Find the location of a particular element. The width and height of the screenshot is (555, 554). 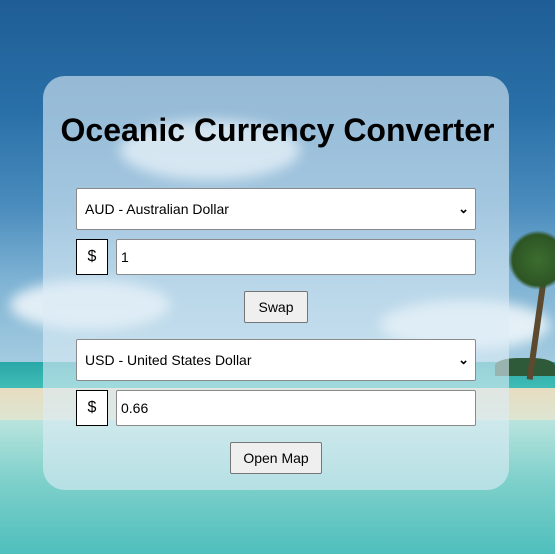

from-currency-value: AUD - Australian Dollar is located at coordinates (157, 209).